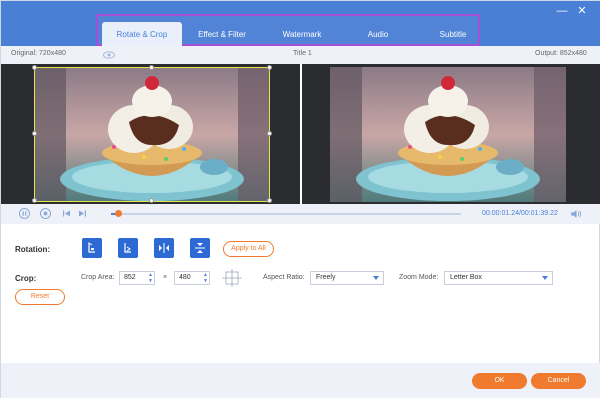 The height and width of the screenshot is (398, 600). I want to click on flip-horizontal-icon, so click(164, 248).